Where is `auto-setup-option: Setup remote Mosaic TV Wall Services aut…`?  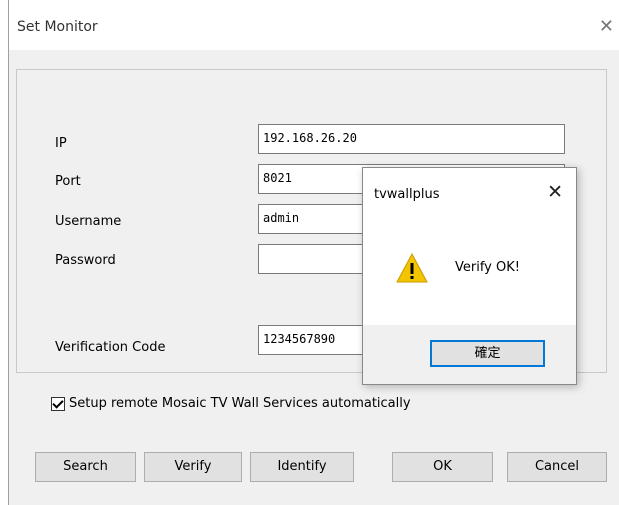
auto-setup-option: Setup remote Mosaic TV Wall Services aut… is located at coordinates (231, 403).